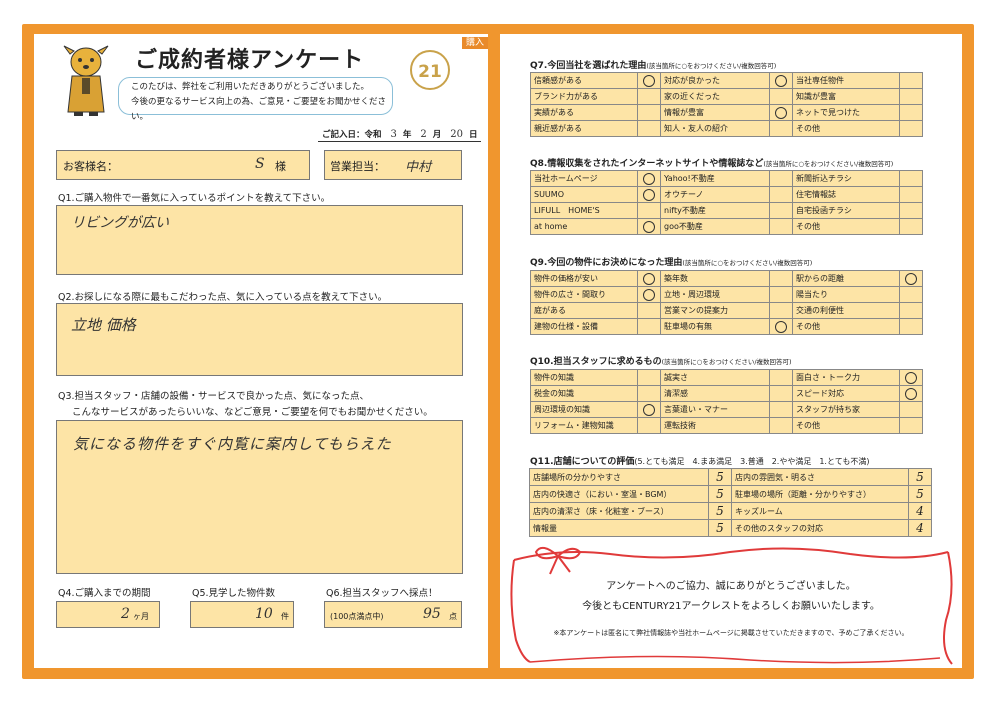 This screenshot has height=706, width=1000. What do you see at coordinates (260, 164) in the screenshot?
I see `customer-name-value: S` at bounding box center [260, 164].